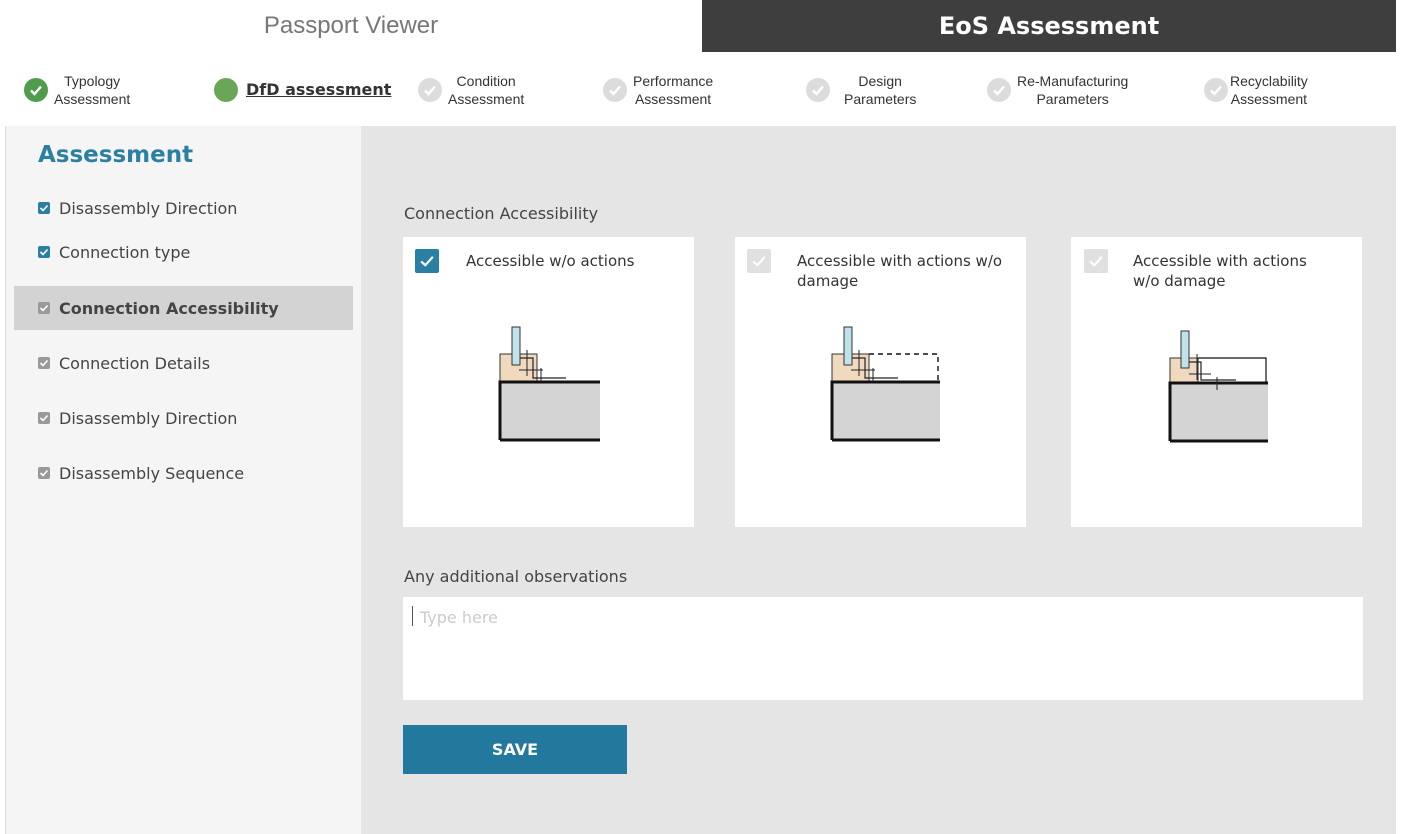 This screenshot has height=834, width=1403. I want to click on save-button: SAVE, so click(515, 749).